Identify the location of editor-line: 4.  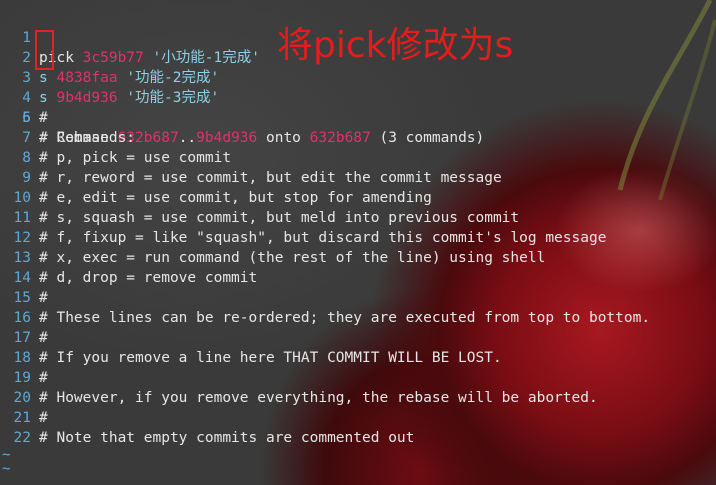
(358, 87).